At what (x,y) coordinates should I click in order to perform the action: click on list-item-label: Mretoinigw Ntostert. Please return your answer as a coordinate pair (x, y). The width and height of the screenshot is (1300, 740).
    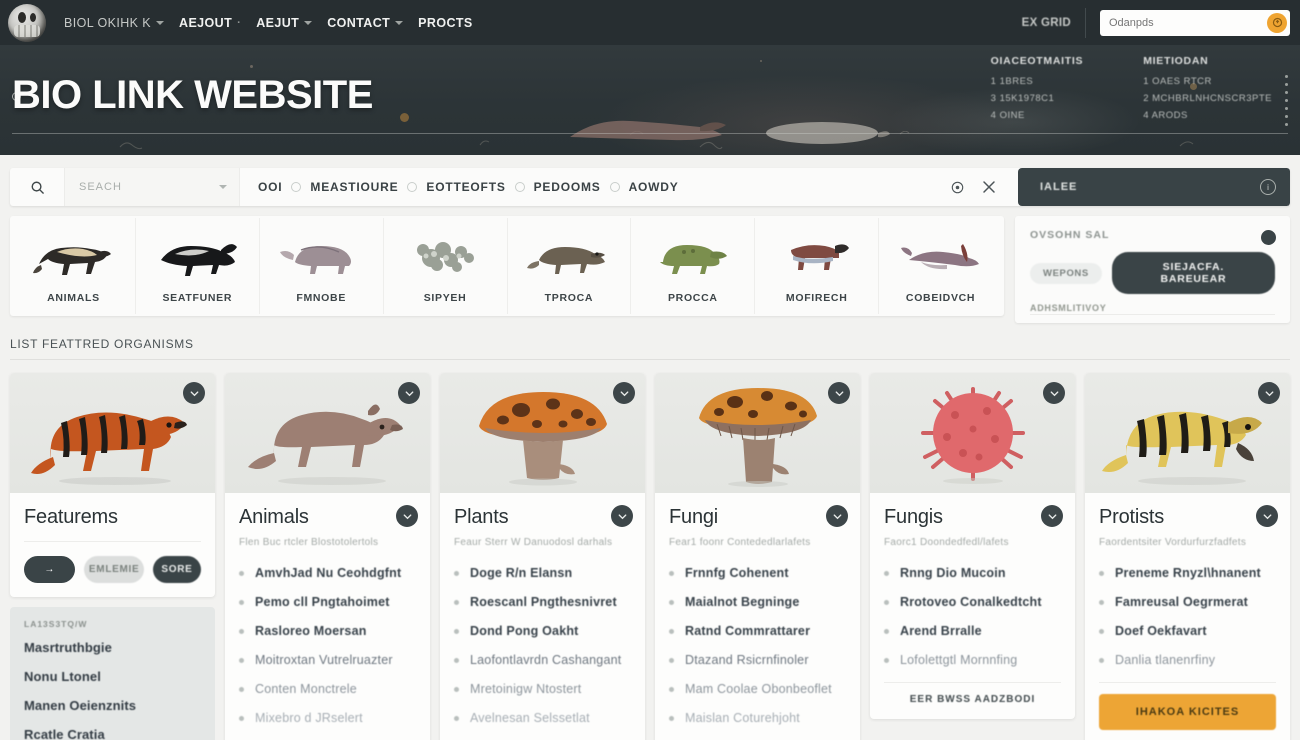
    Looking at the image, I should click on (526, 689).